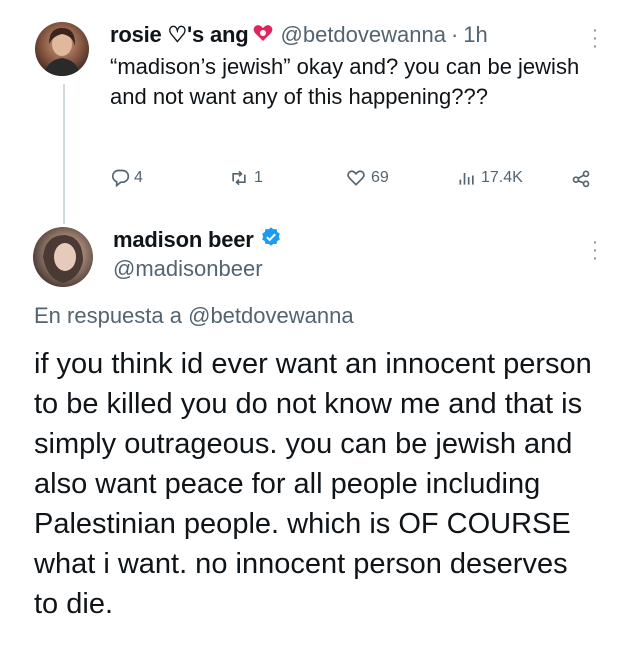 The image size is (621, 653). I want to click on reply-tweet-header: madison beer, so click(197, 239).